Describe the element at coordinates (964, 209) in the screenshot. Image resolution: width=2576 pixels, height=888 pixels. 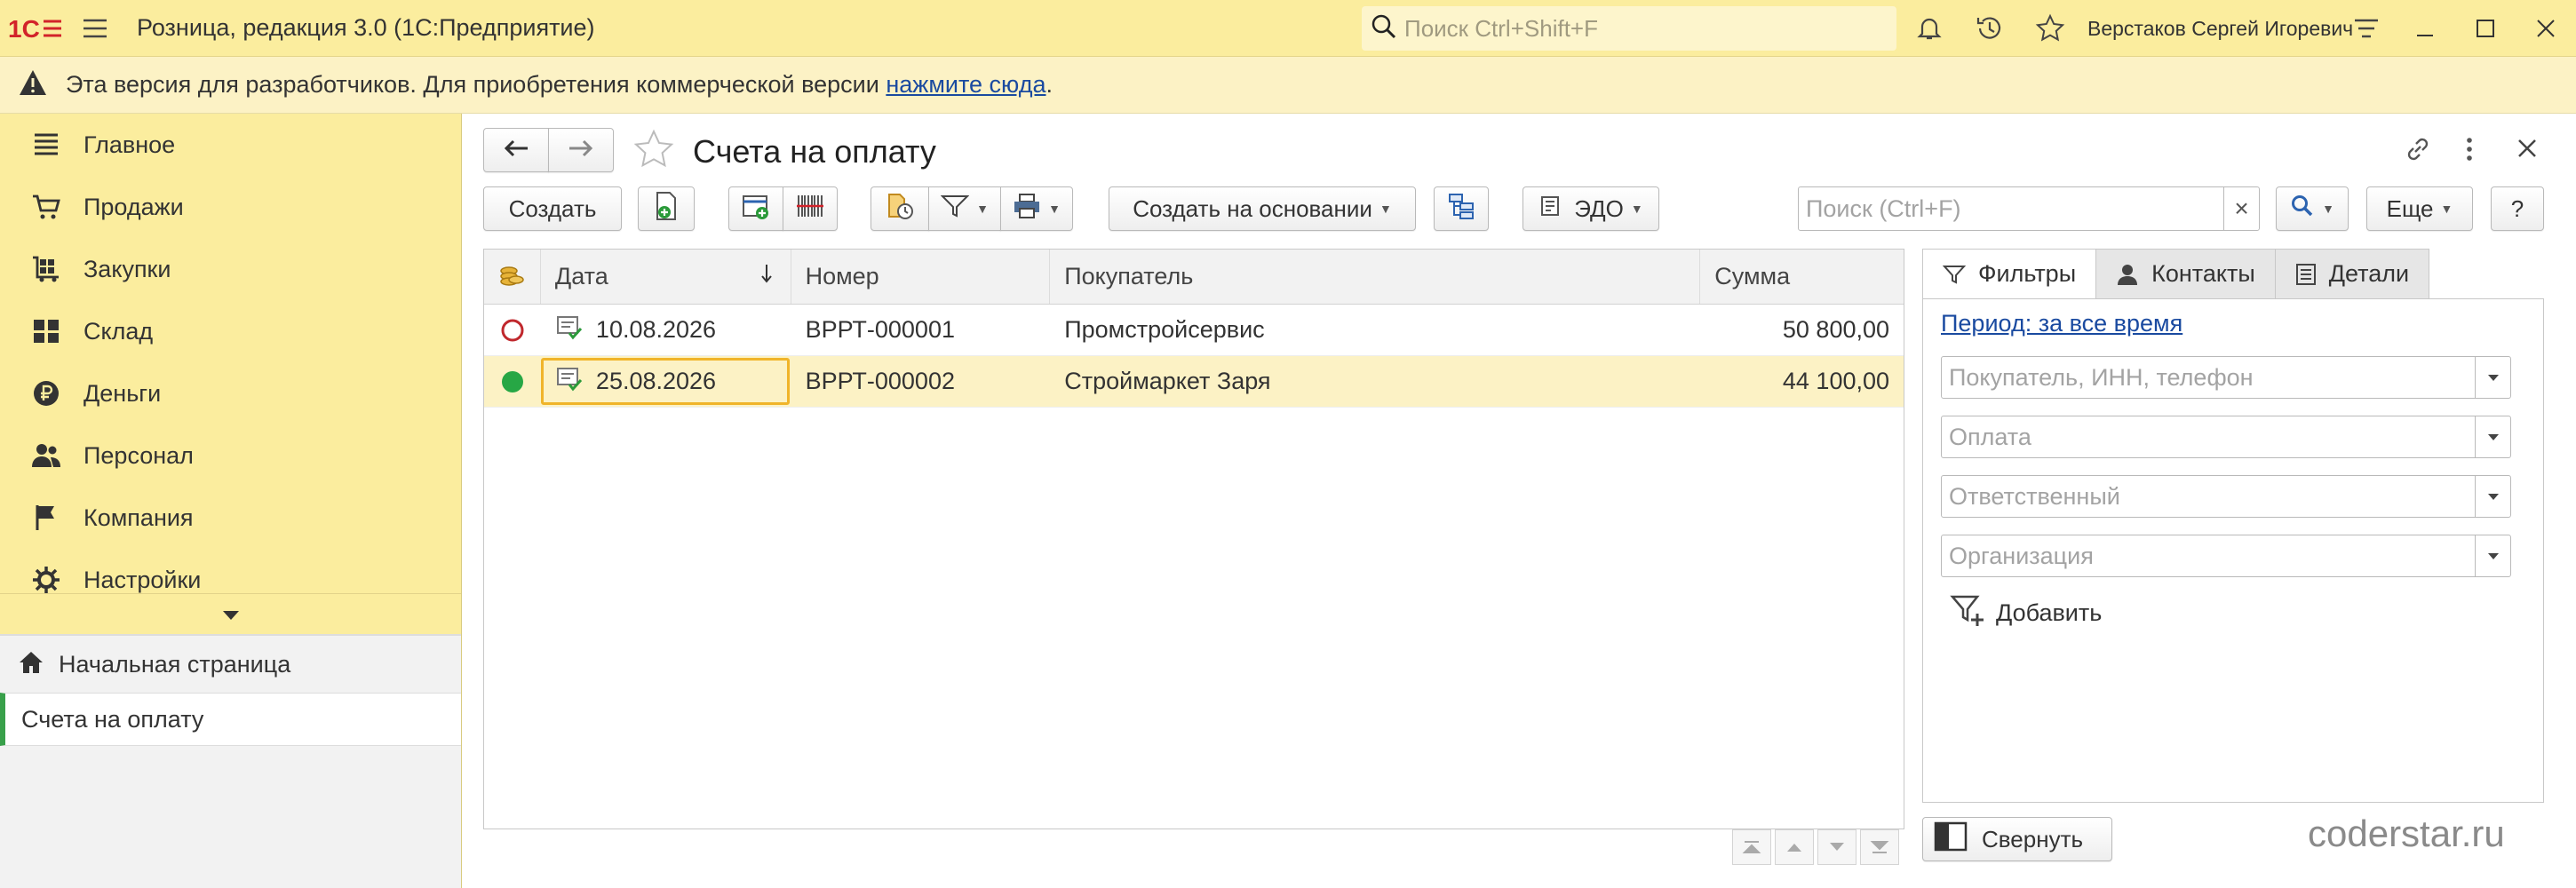
I see `filter-dropdown-button: ▼` at that location.